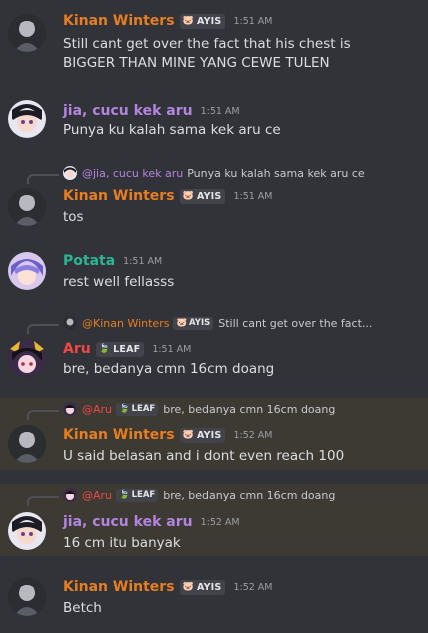 Image resolution: width=428 pixels, height=633 pixels. I want to click on reply-author: @Kinan Winters, so click(125, 323).